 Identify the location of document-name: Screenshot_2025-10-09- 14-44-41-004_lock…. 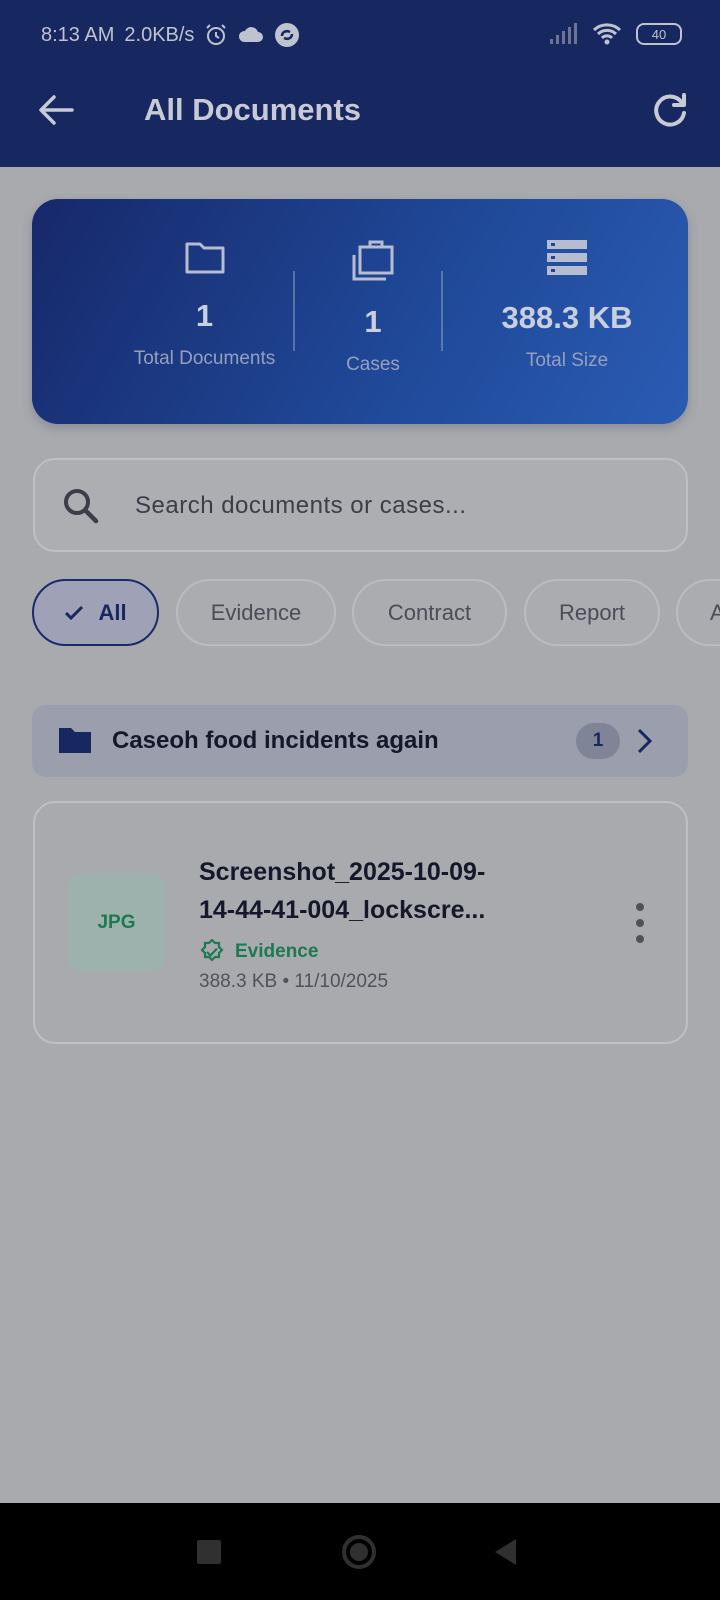
(369, 891).